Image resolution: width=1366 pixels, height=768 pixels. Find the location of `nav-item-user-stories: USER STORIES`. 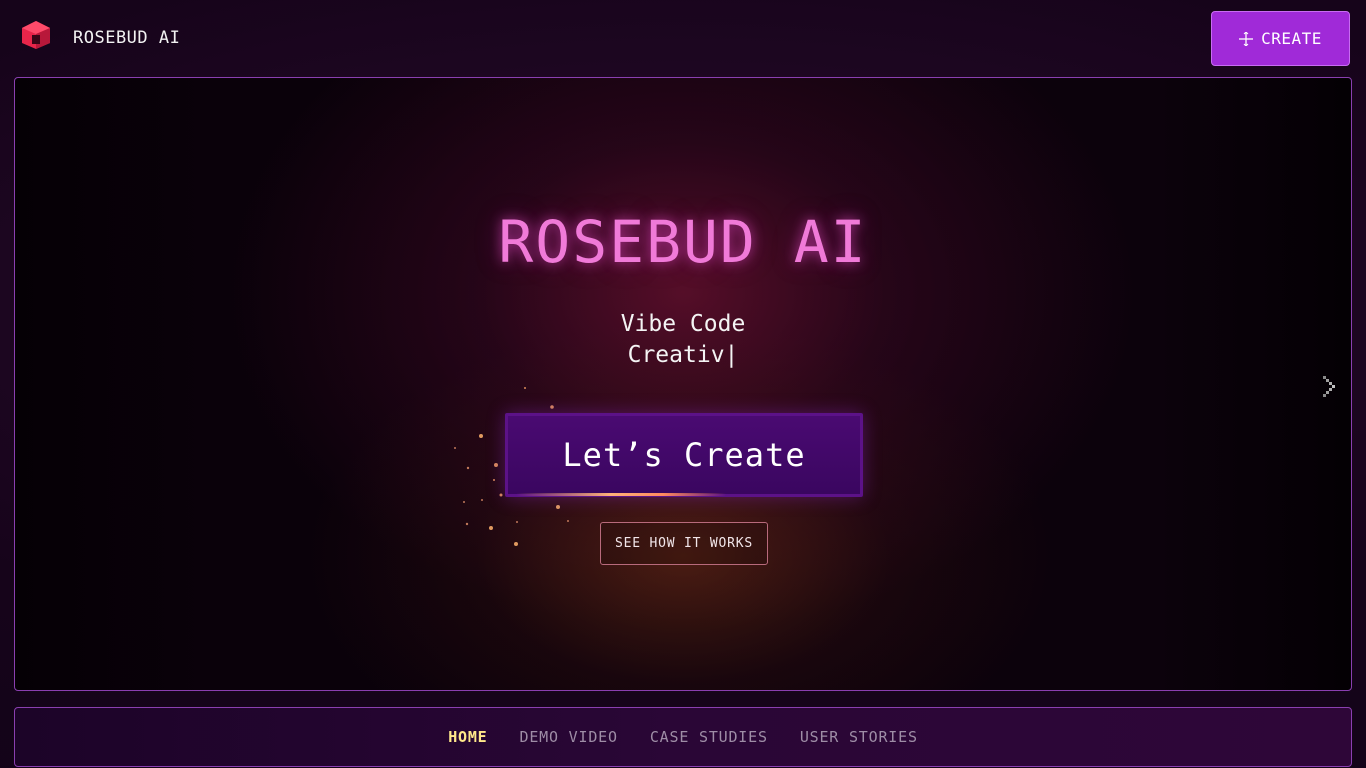

nav-item-user-stories: USER STORIES is located at coordinates (859, 737).